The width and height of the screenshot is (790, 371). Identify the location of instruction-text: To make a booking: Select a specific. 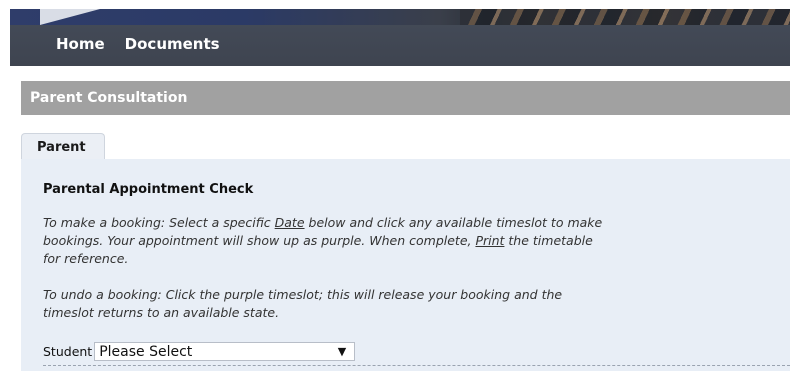
(159, 222).